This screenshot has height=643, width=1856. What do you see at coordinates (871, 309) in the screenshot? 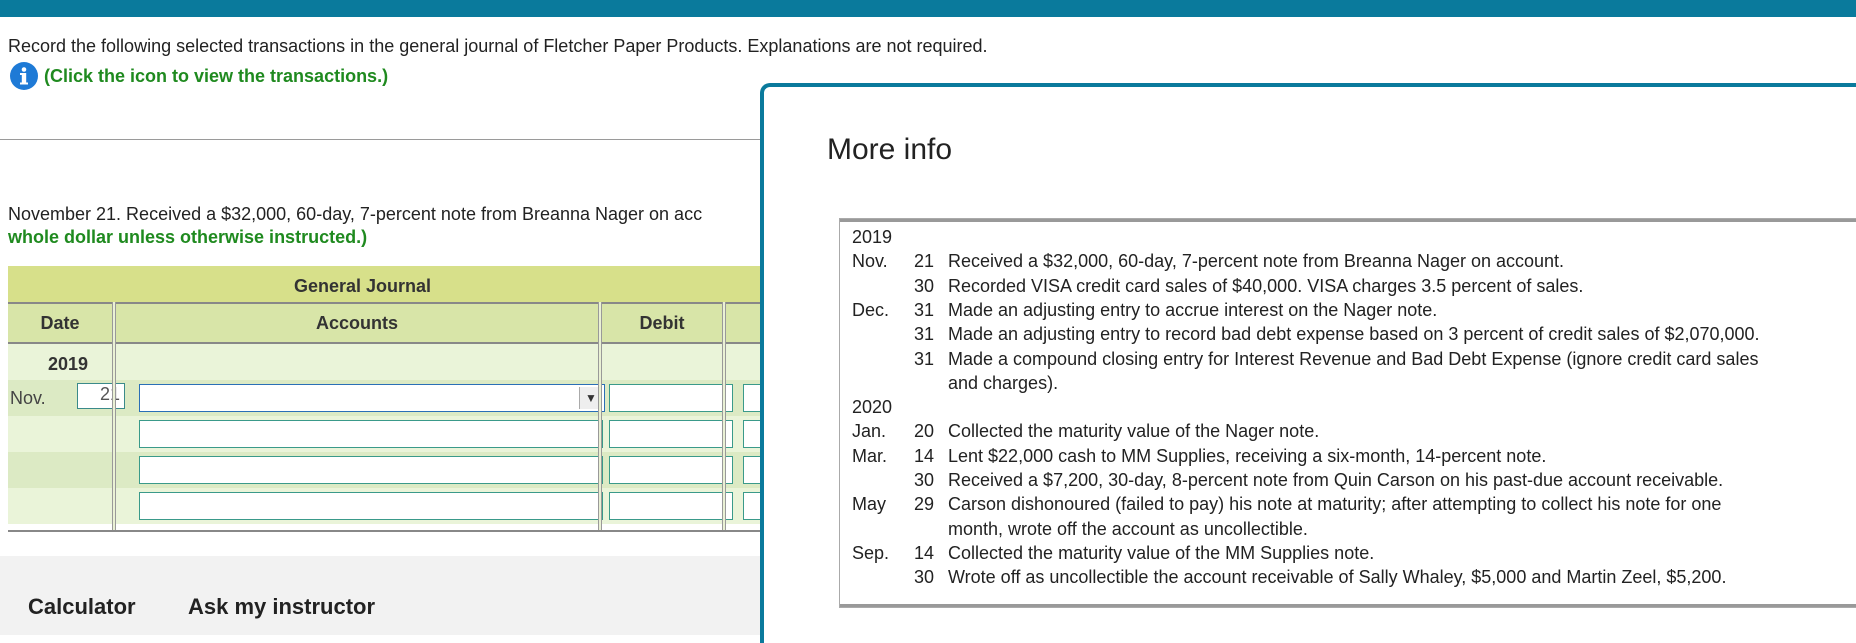
I see `transaction-month: Dec.` at bounding box center [871, 309].